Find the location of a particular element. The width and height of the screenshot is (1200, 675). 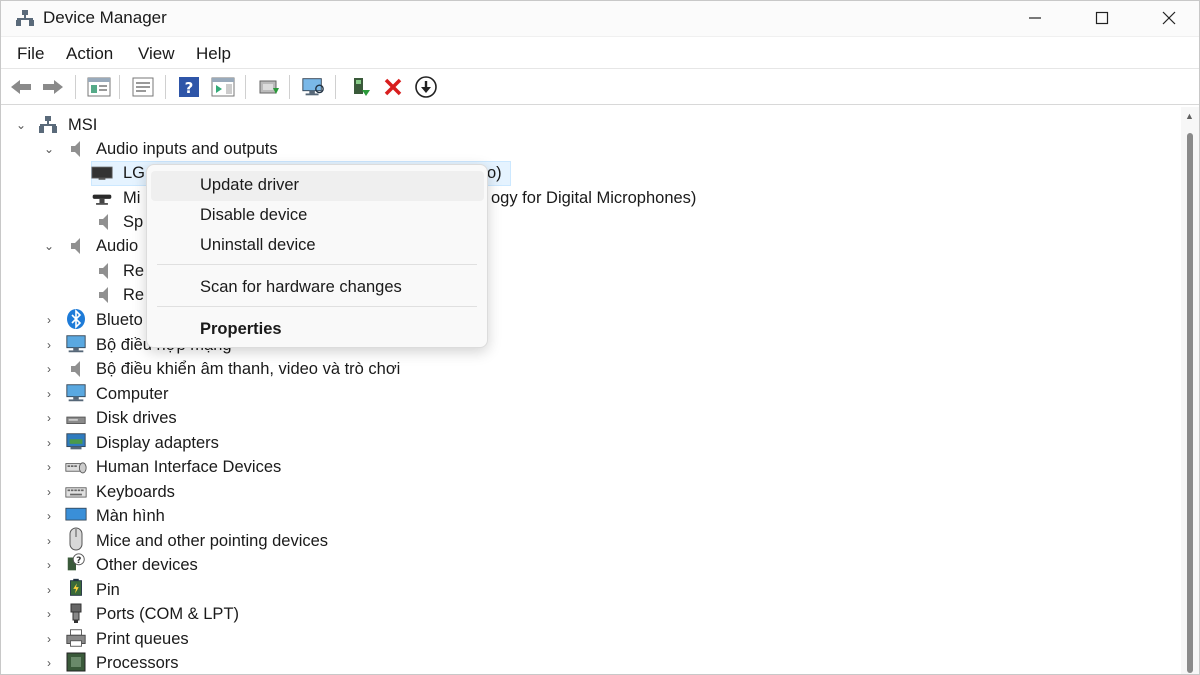

tree-category-other-devices: › ? Other devices is located at coordinates (125, 565).